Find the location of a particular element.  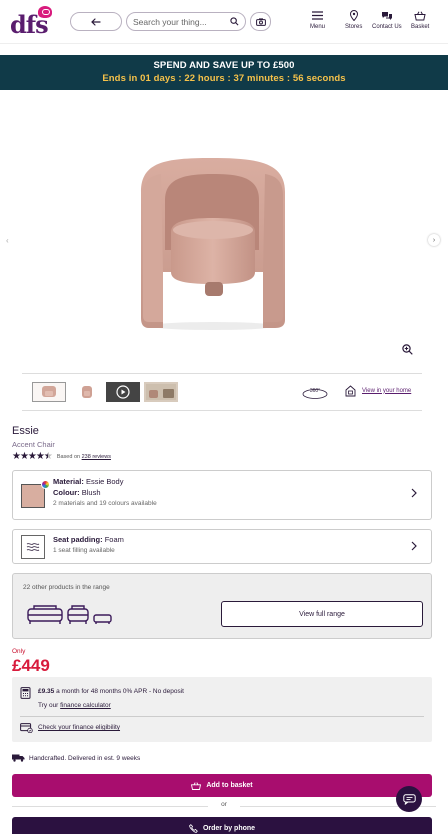

nav-contact: Contact Us is located at coordinates (387, 20).